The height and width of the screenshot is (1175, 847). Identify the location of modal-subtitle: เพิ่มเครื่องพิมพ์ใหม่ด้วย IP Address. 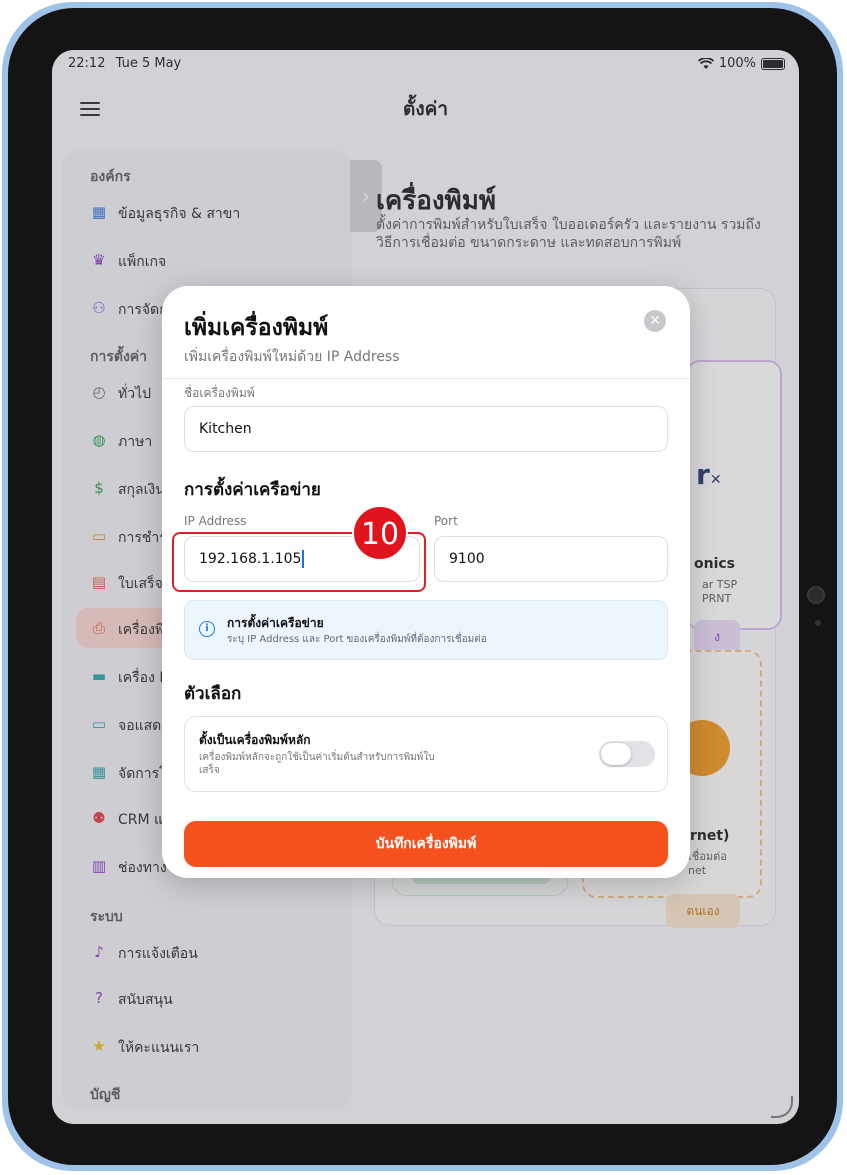
(292, 357).